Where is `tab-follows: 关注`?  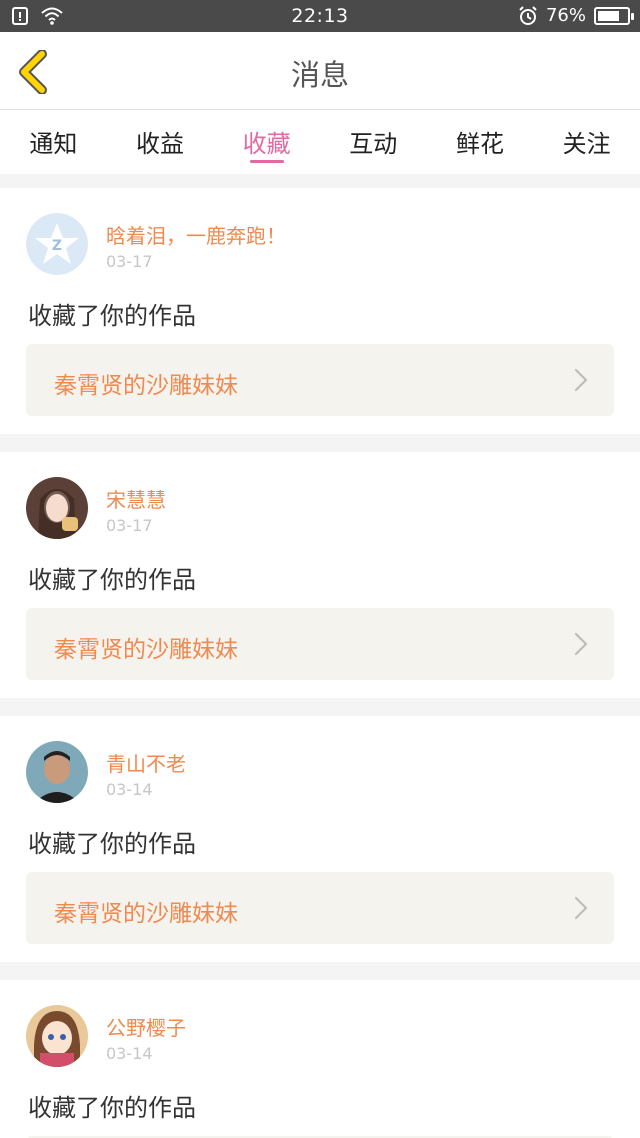
tab-follows: 关注 is located at coordinates (587, 142).